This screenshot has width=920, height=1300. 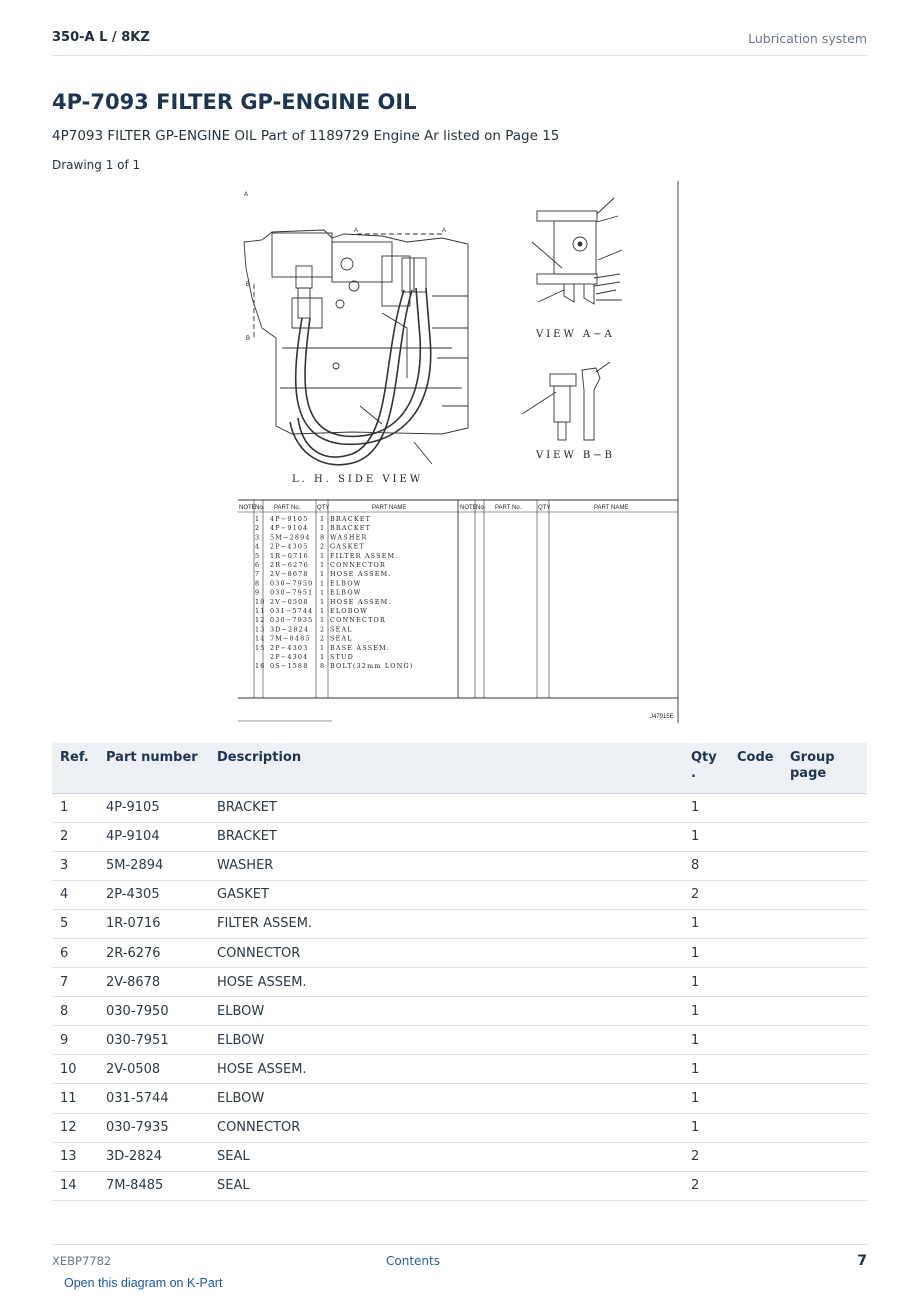 What do you see at coordinates (413, 1261) in the screenshot?
I see `contents-link: Contents` at bounding box center [413, 1261].